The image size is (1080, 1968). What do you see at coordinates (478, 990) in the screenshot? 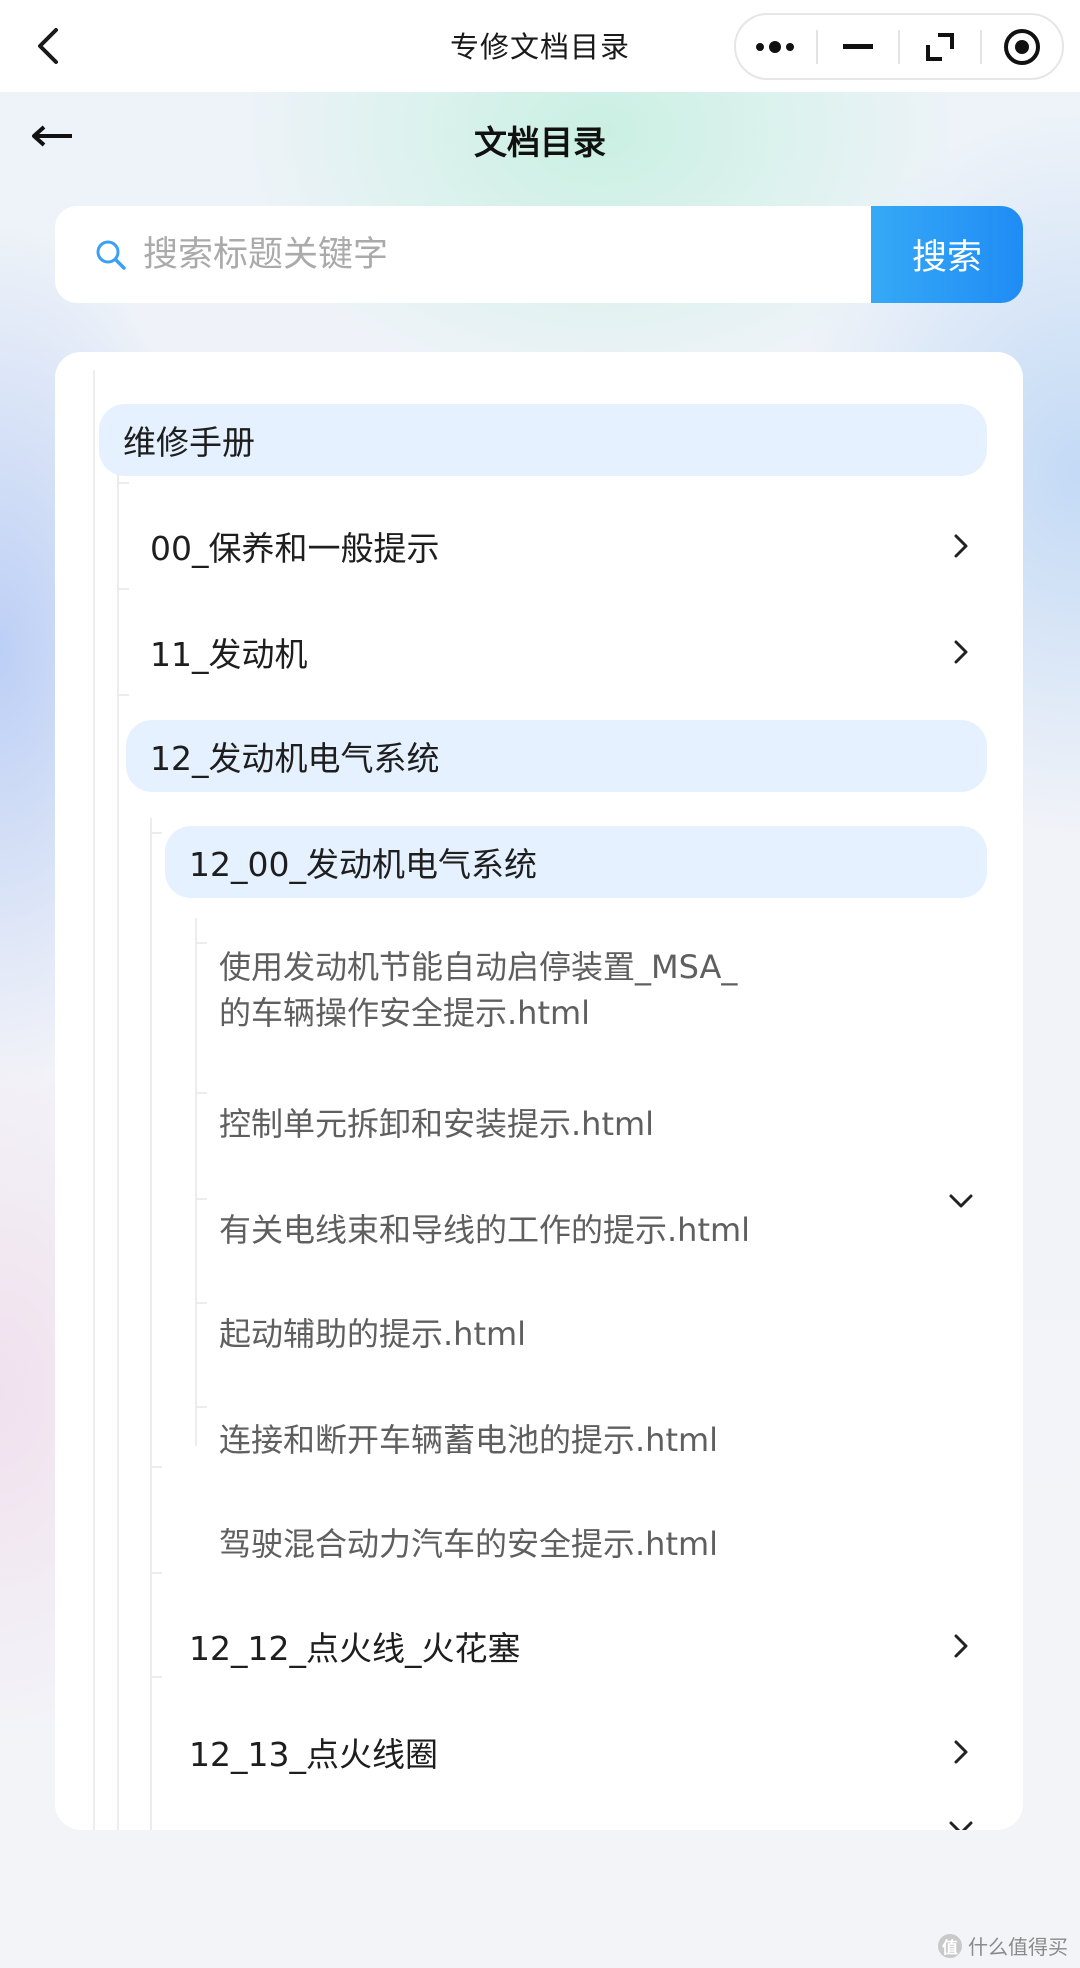
I see `doc-item-label: 使用发动机节能自动启停装置_MSA_ 的车辆操作安全提示.html` at bounding box center [478, 990].